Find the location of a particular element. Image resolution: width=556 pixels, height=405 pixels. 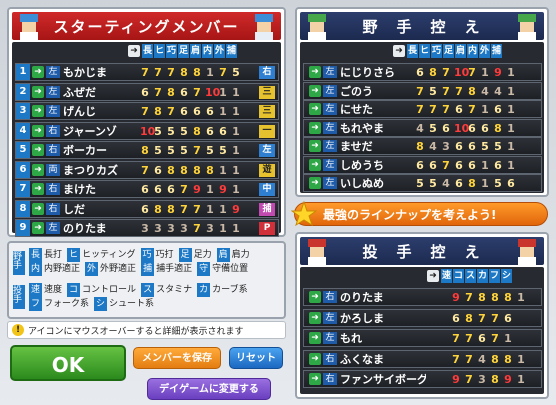

reserve-pitcher-row: ➜ 右のりたま 9 7 8 8 8 1 is located at coordinates (422, 297).